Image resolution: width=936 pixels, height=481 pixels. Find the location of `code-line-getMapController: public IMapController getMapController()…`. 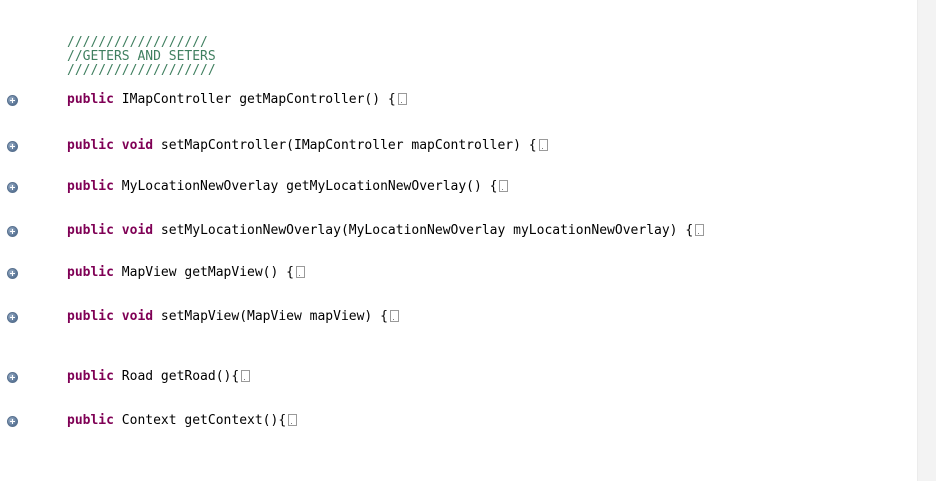

code-line-getMapController: public IMapController getMapController()… is located at coordinates (237, 100).